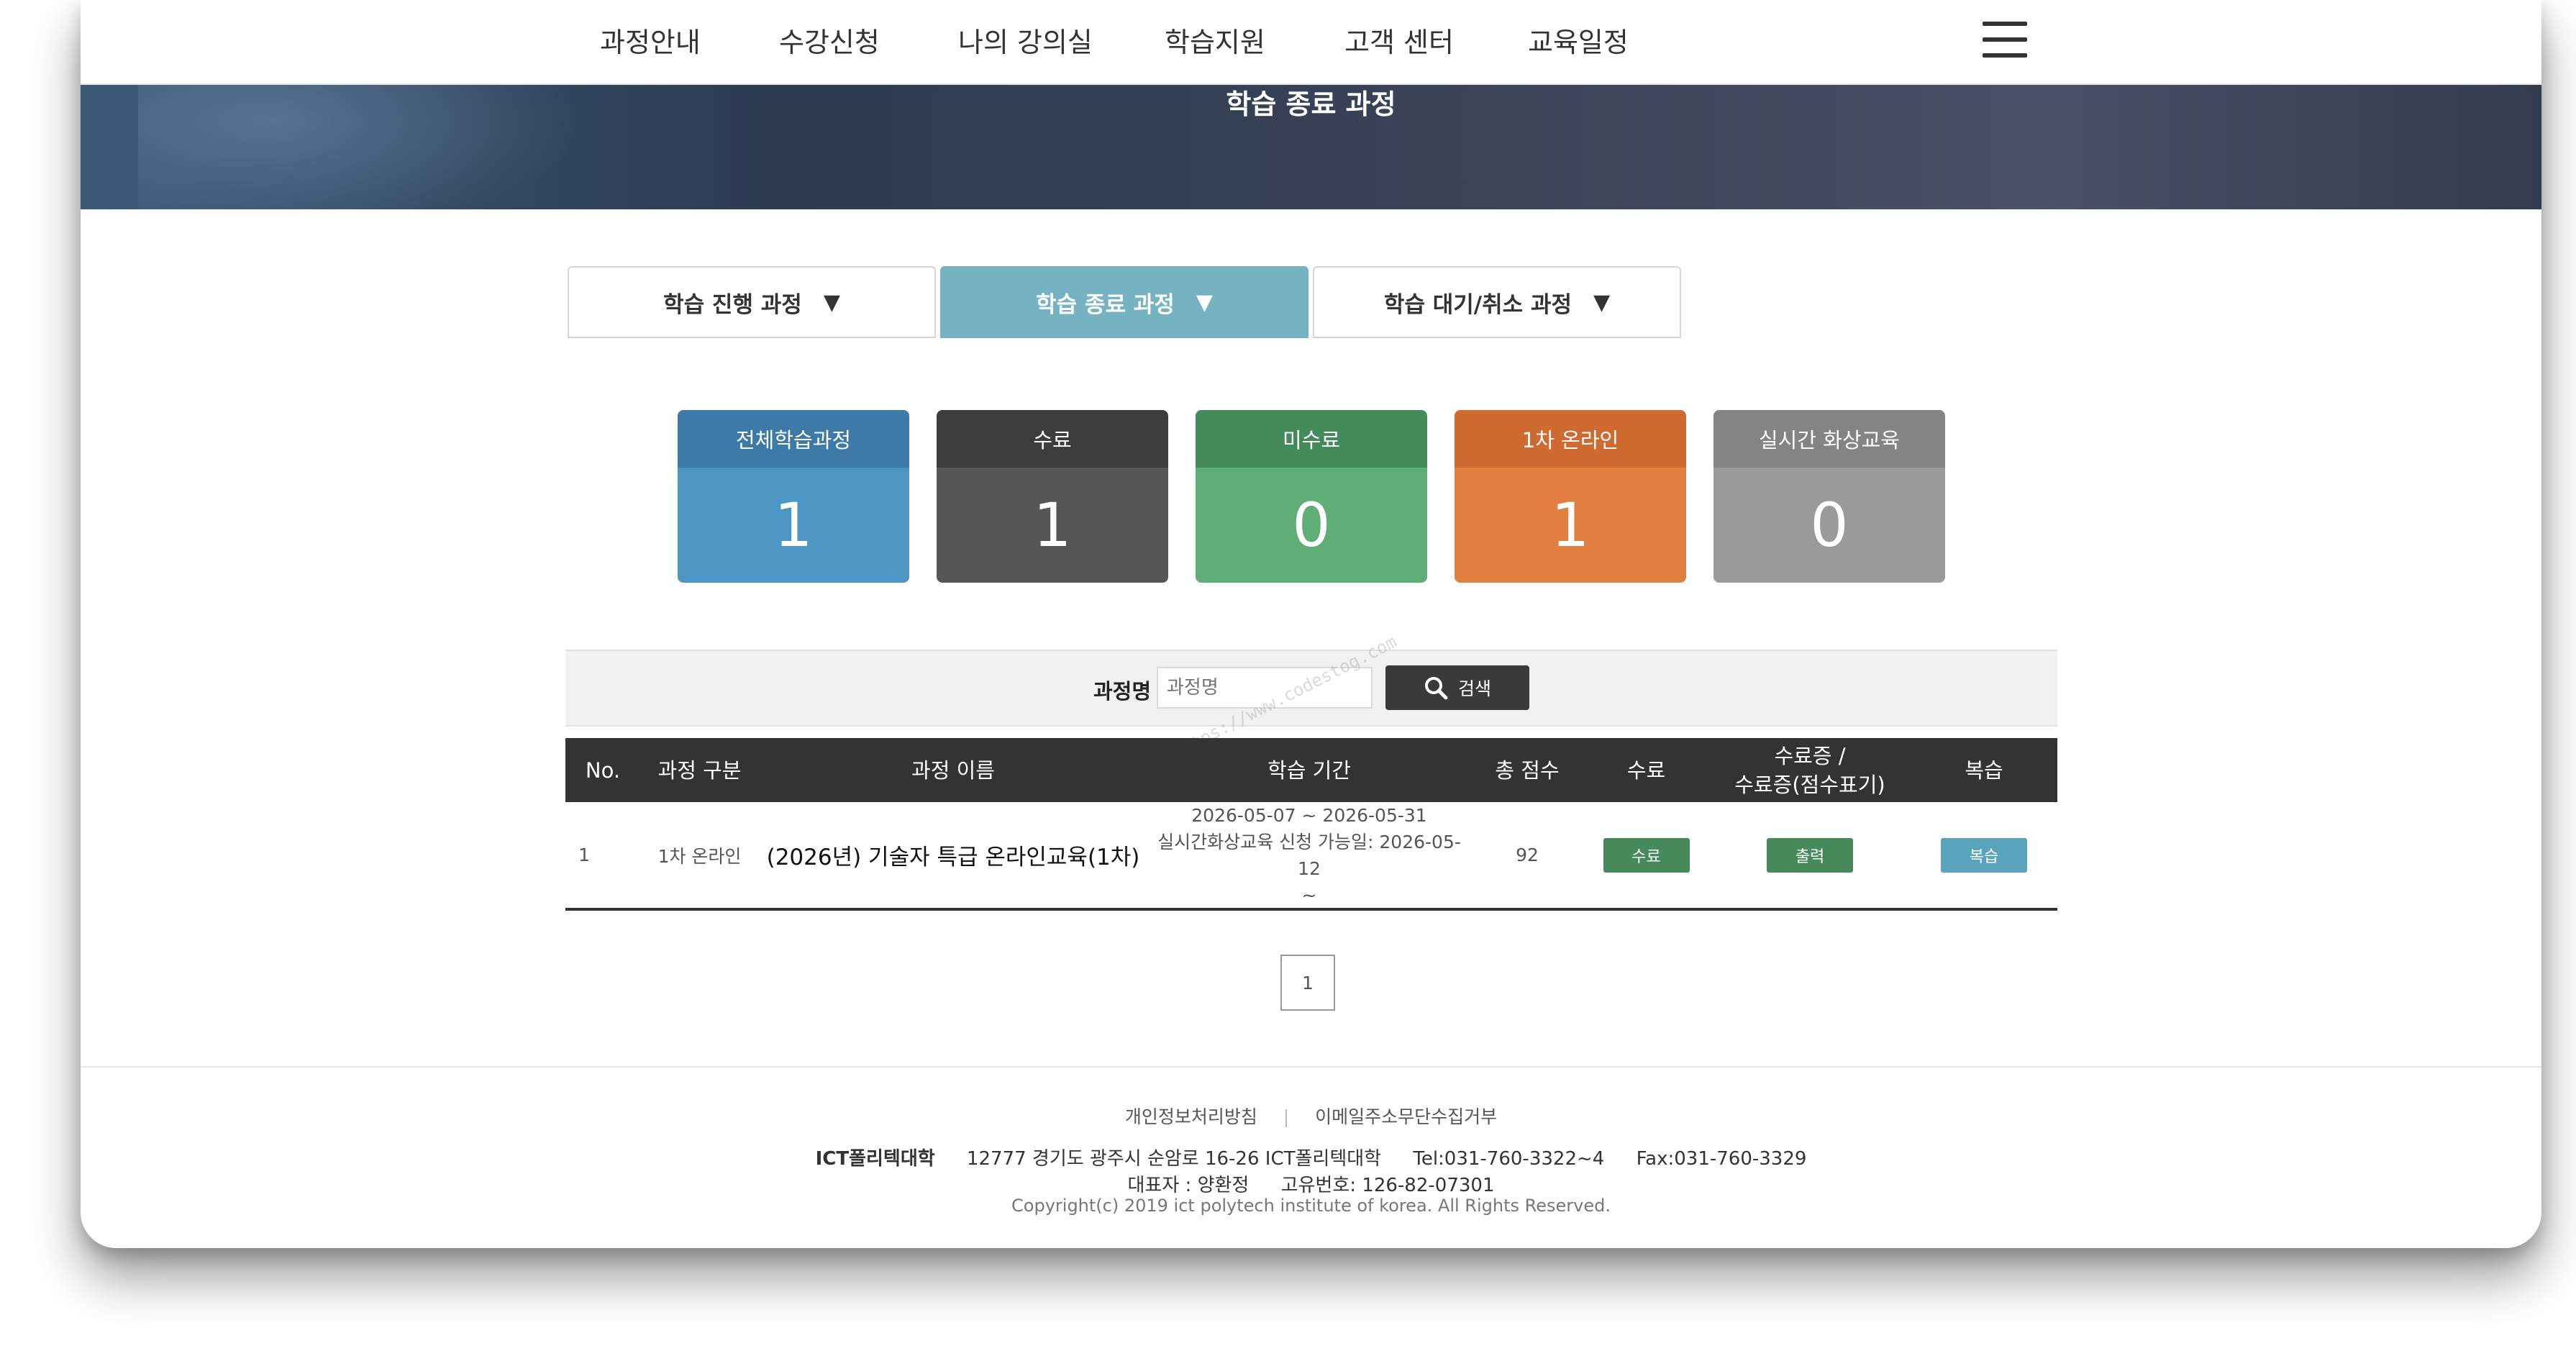 This screenshot has width=2576, height=1356. Describe the element at coordinates (793, 439) in the screenshot. I see `stat-card-label: 전체학습과정` at that location.